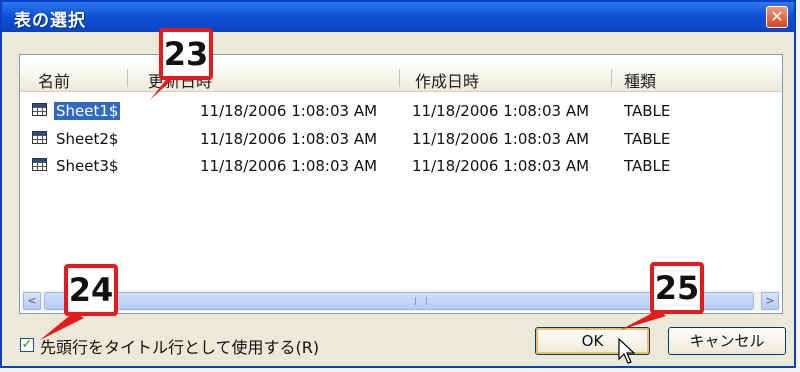  Describe the element at coordinates (91, 290) in the screenshot. I see `callout-24: 24` at that location.